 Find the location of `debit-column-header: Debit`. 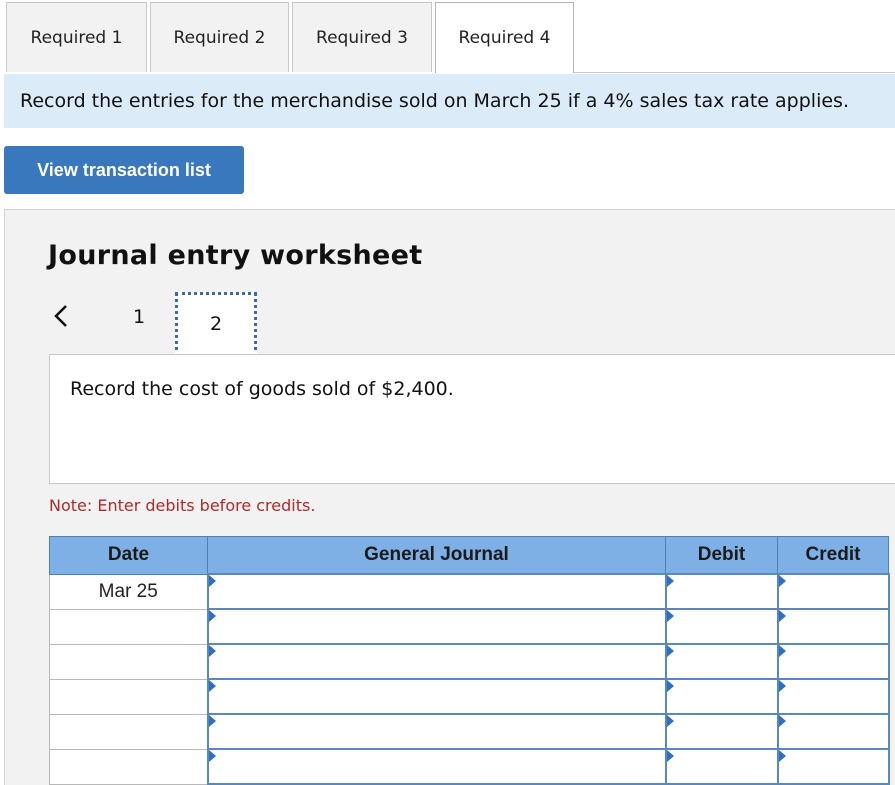

debit-column-header: Debit is located at coordinates (721, 555).